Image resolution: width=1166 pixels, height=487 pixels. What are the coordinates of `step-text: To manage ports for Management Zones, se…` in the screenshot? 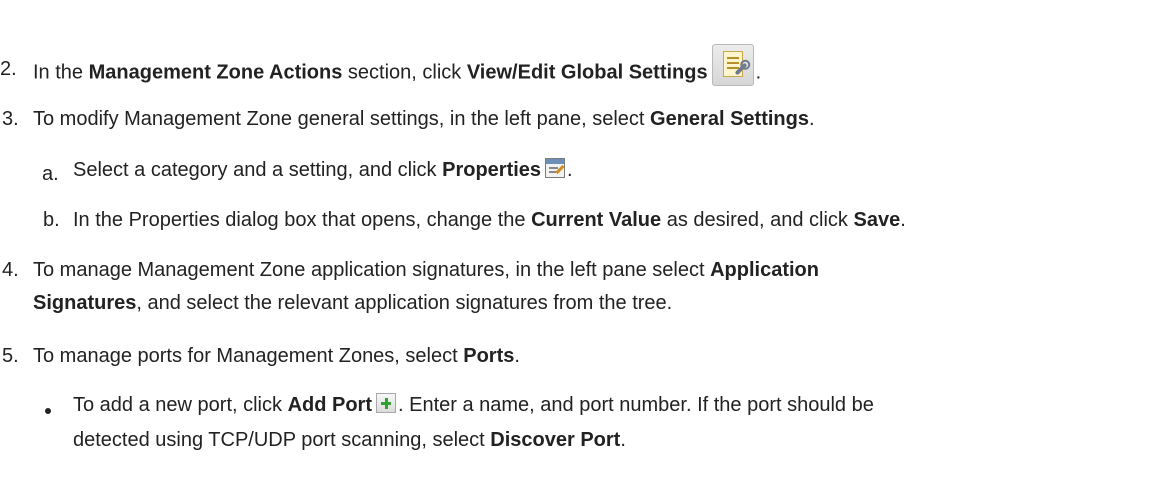 It's located at (248, 356).